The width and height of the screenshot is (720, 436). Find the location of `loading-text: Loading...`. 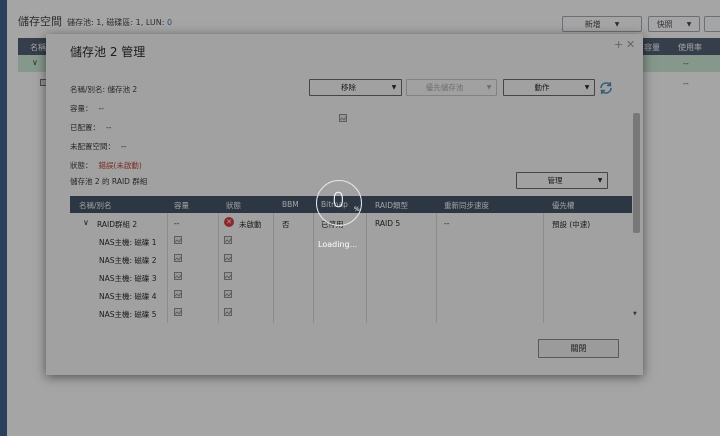

loading-text: Loading... is located at coordinates (338, 244).